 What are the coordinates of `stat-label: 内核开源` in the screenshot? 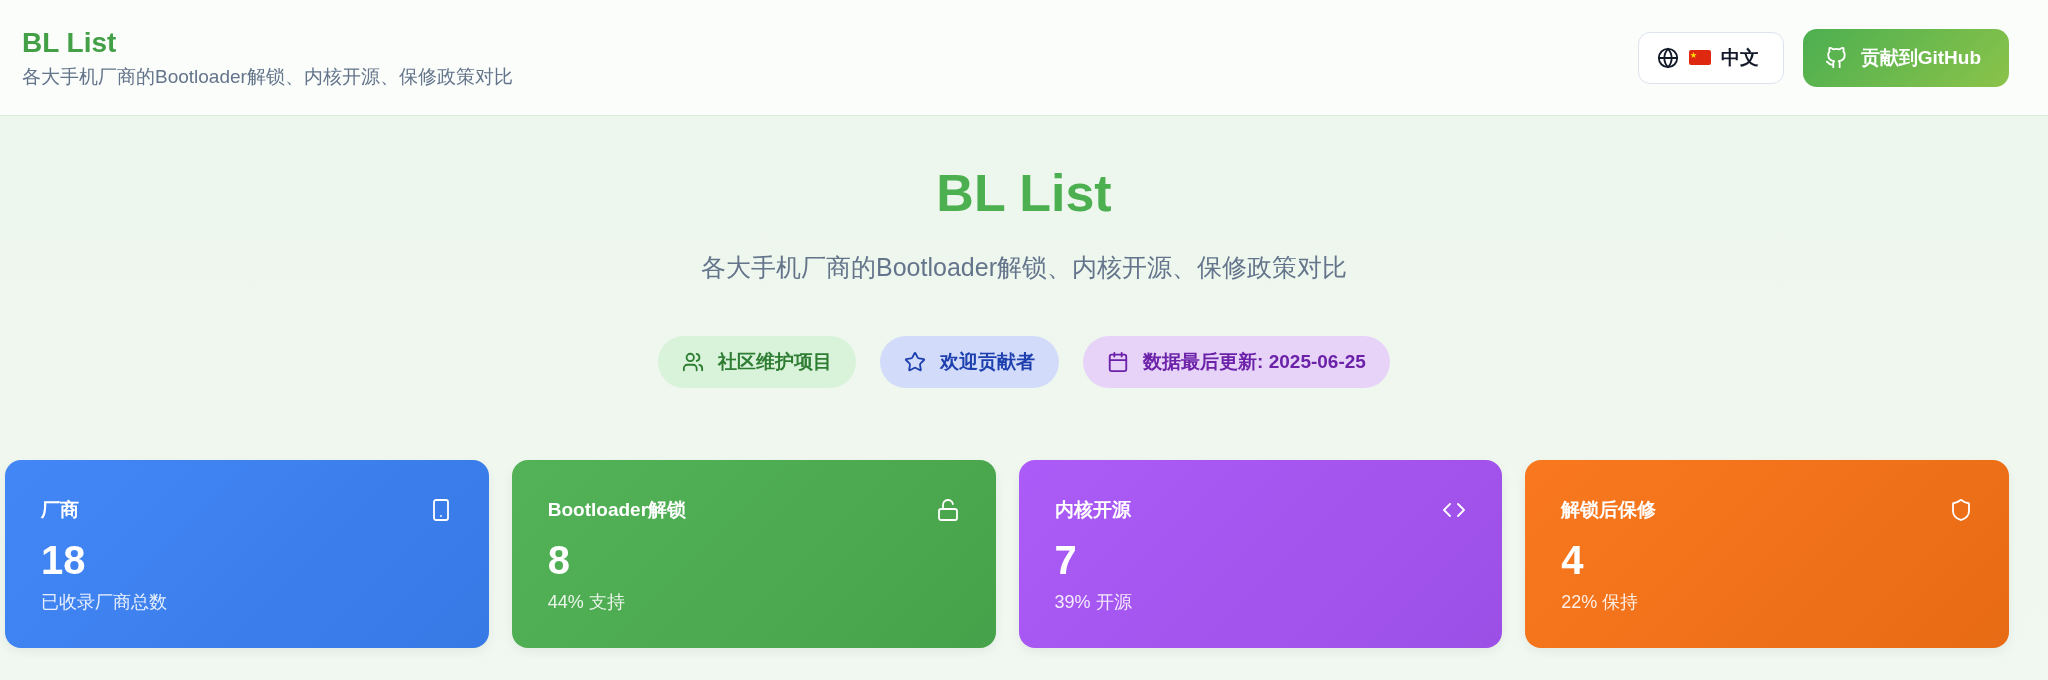 It's located at (1092, 510).